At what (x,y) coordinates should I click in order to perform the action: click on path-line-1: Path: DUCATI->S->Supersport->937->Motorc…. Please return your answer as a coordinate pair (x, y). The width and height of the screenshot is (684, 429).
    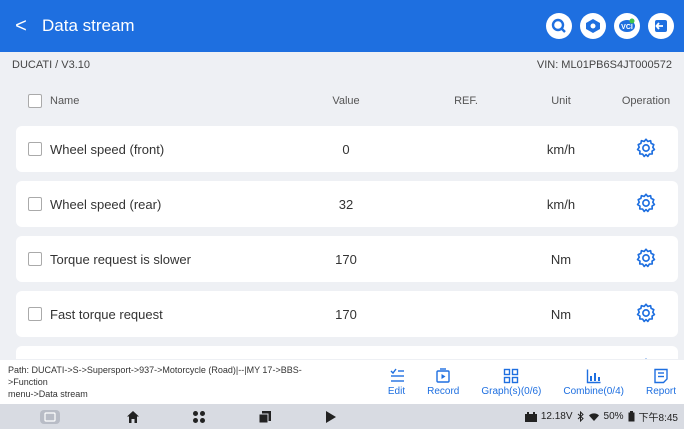
    Looking at the image, I should click on (155, 376).